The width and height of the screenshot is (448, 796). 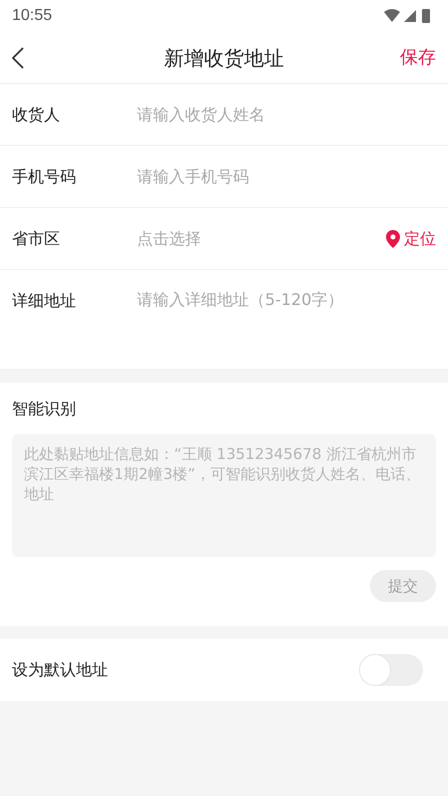 I want to click on field-label: 详细地址, so click(x=44, y=301).